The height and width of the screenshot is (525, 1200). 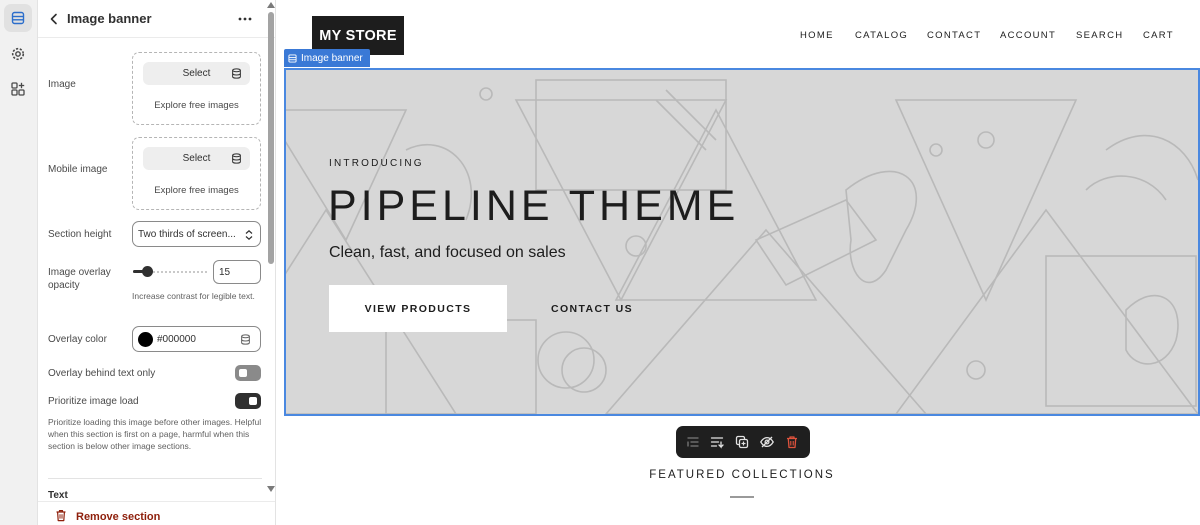 What do you see at coordinates (78, 169) in the screenshot?
I see `mobile-image-label: Mobile image` at bounding box center [78, 169].